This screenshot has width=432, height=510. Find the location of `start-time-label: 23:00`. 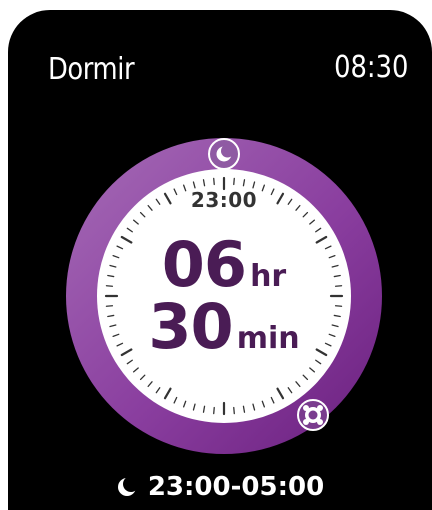

start-time-label: 23:00 is located at coordinates (224, 200).